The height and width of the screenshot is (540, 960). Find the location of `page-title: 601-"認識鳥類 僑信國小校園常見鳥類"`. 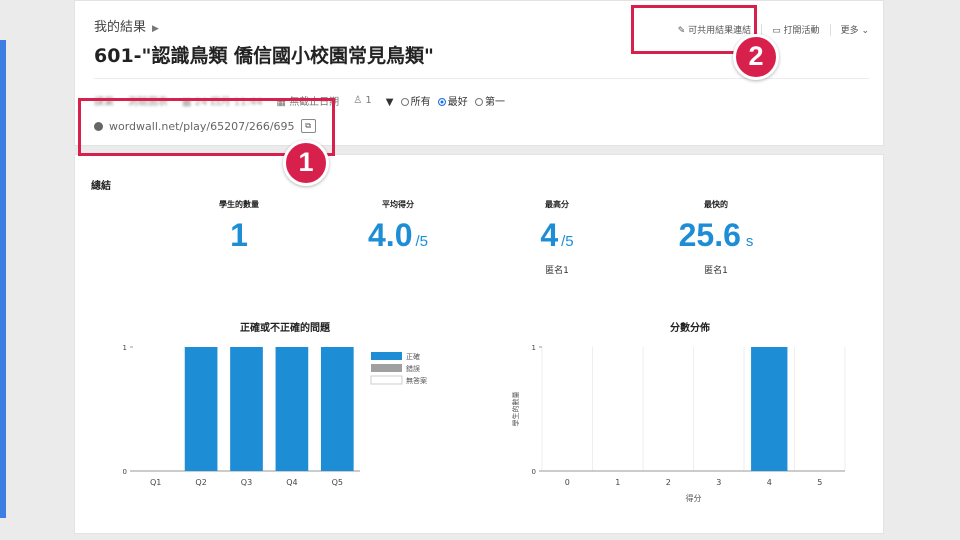

page-title: 601-"認識鳥類 僑信國小校園常見鳥類" is located at coordinates (264, 56).